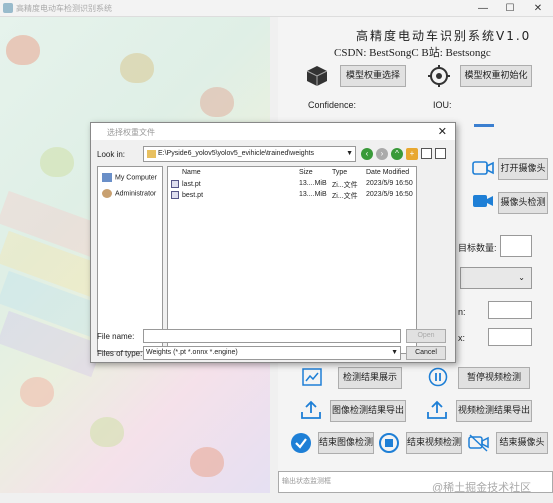  Describe the element at coordinates (496, 76) in the screenshot. I see `model-init-button: 模型权重初始化` at that location.